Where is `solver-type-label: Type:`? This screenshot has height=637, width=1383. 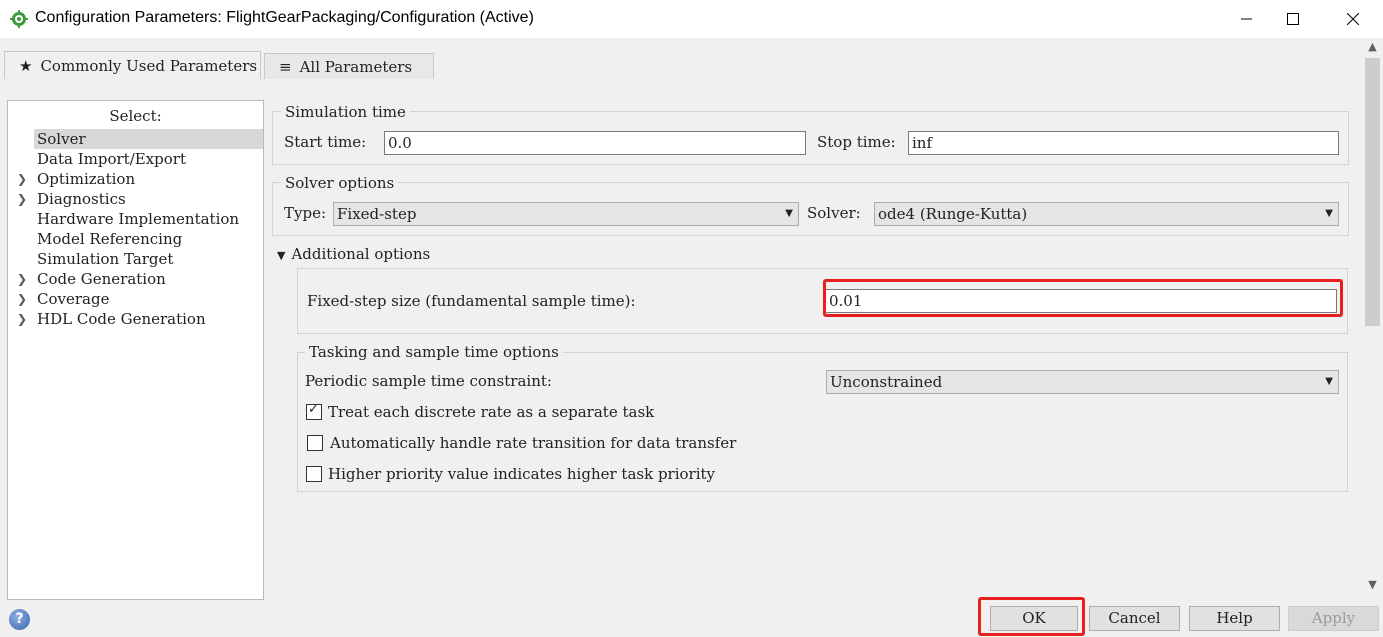 solver-type-label: Type: is located at coordinates (305, 213).